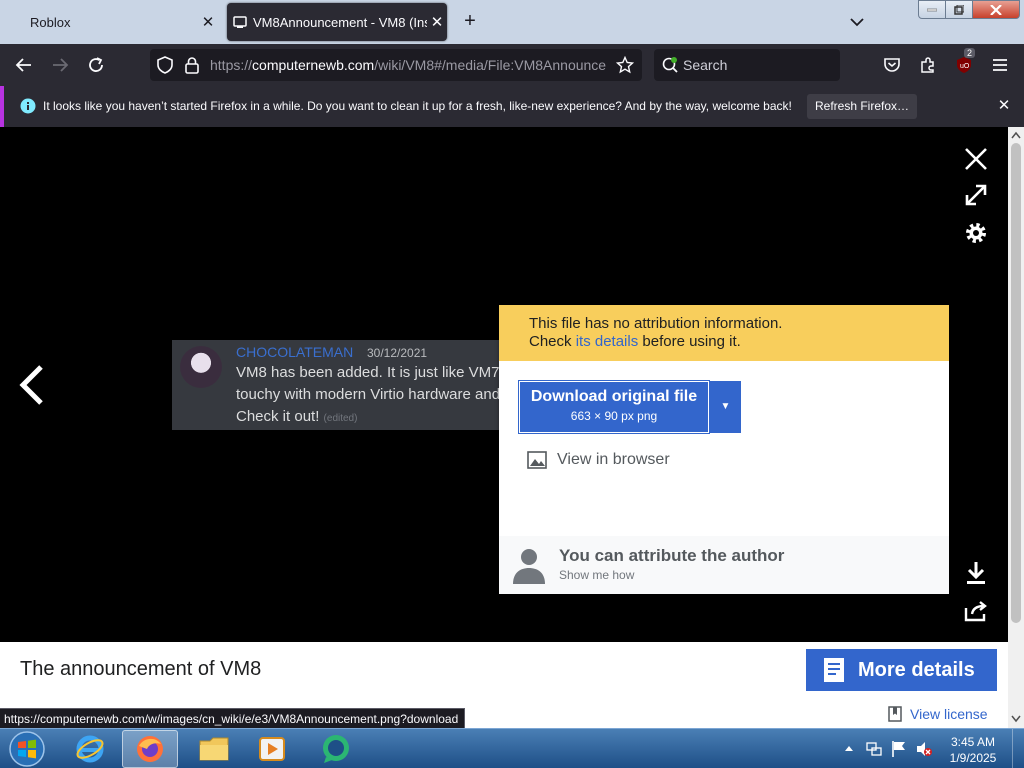 This screenshot has width=1024, height=768. What do you see at coordinates (1004, 106) in the screenshot?
I see `close-notification-icon: ✕` at bounding box center [1004, 106].